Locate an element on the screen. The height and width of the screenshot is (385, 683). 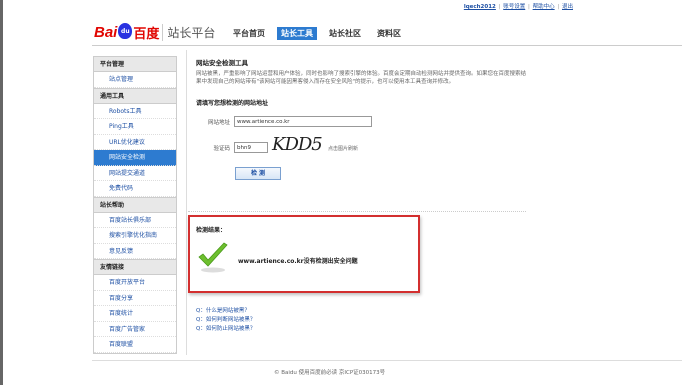
sidebar-group-title: 通用工具 is located at coordinates (135, 96).